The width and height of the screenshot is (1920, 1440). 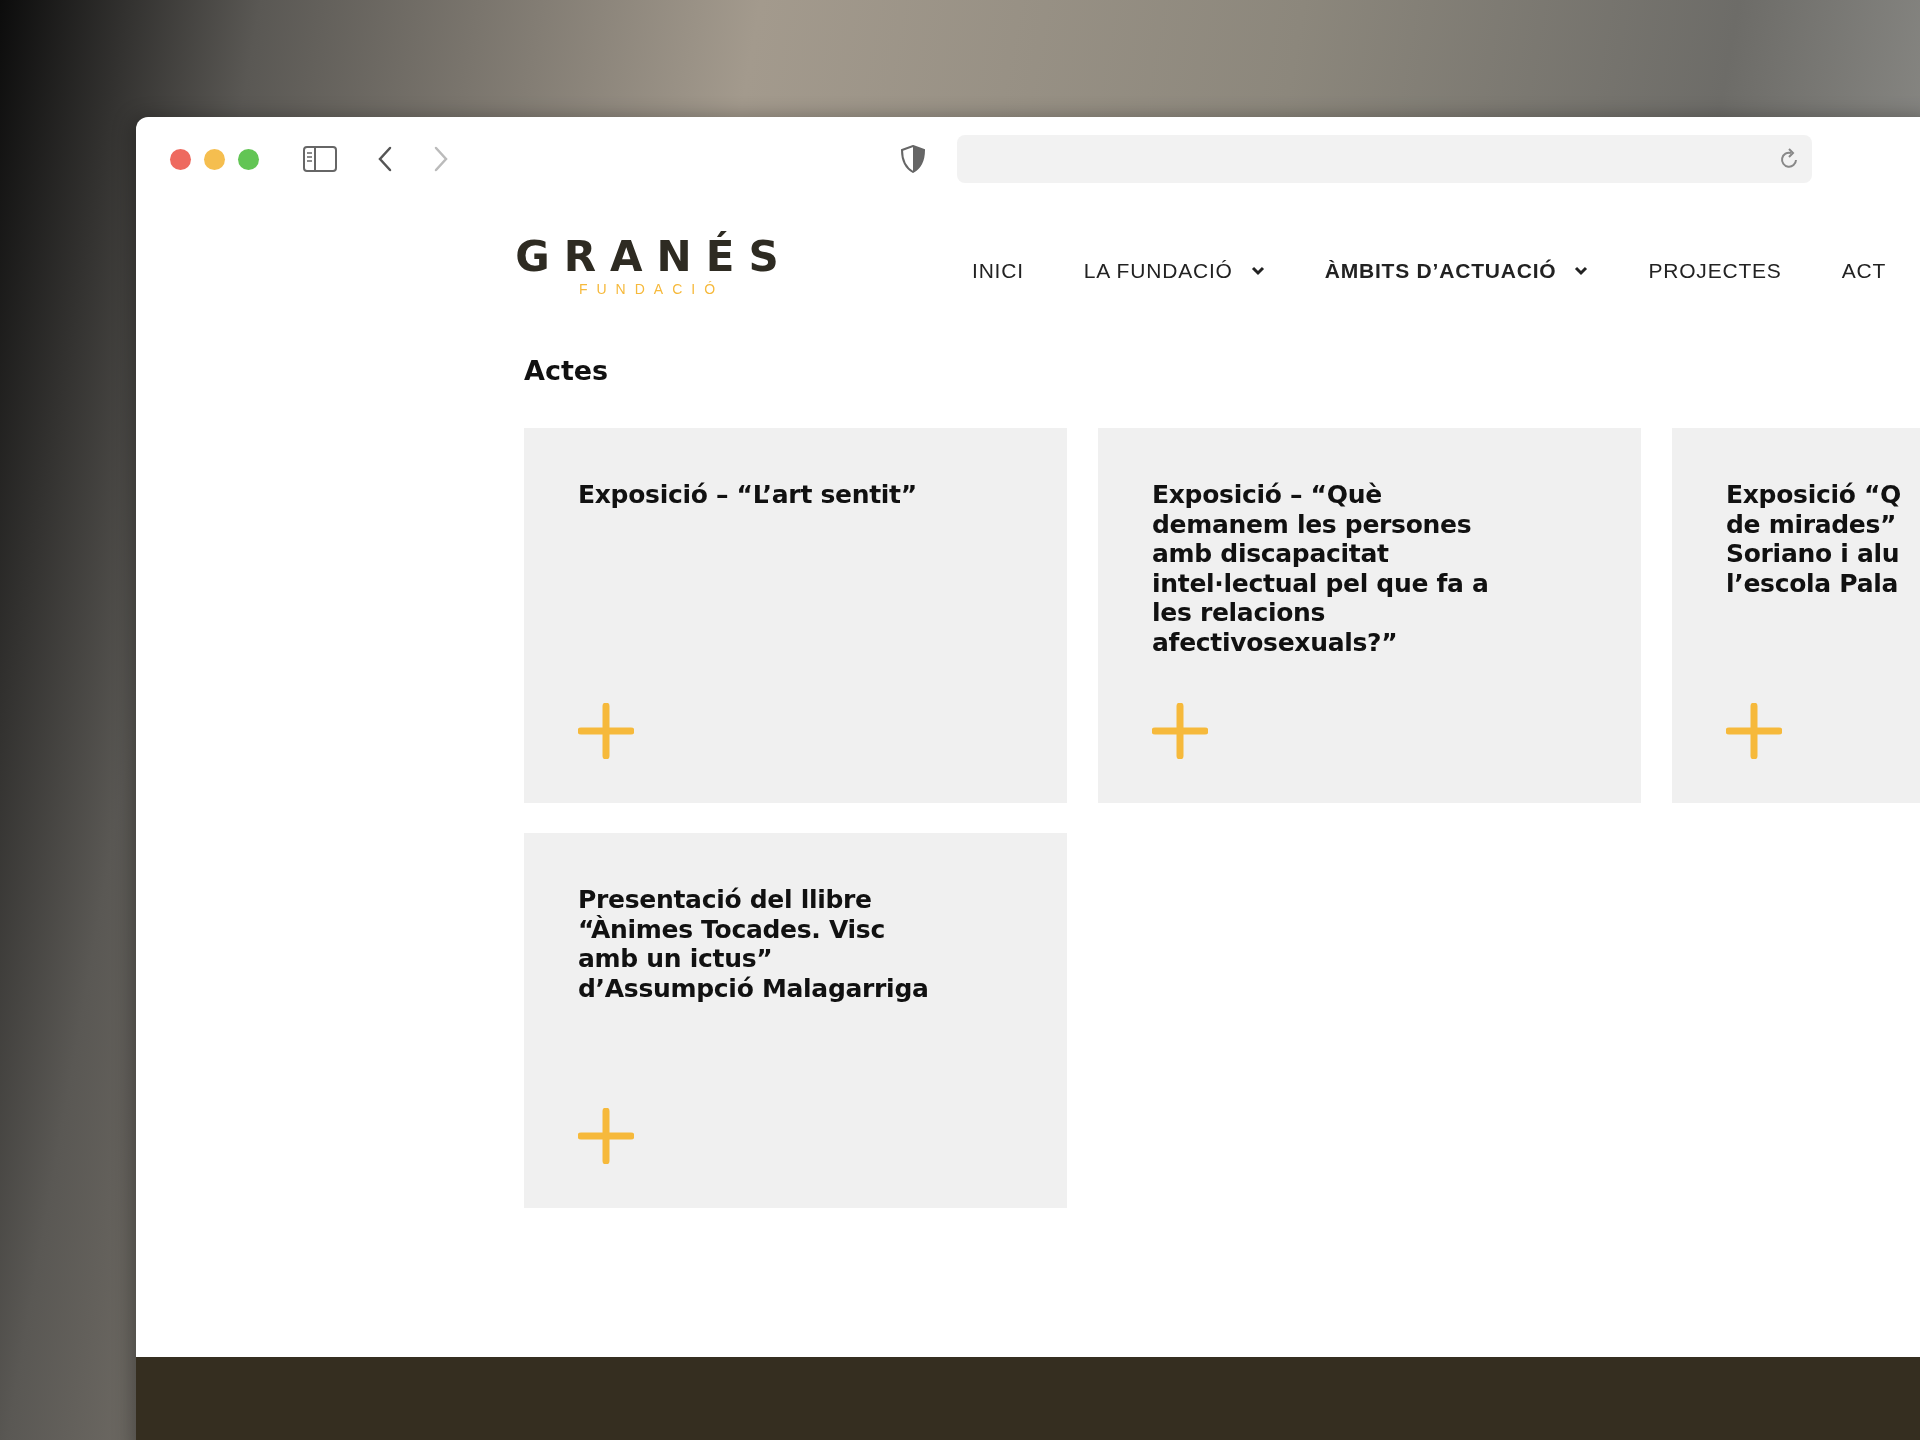 I want to click on event-card: Exposició – “Què demanem les persones amb discapacitat intel·lectual pel que fa a les relacions afectivosexuals?”, so click(x=1369, y=615).